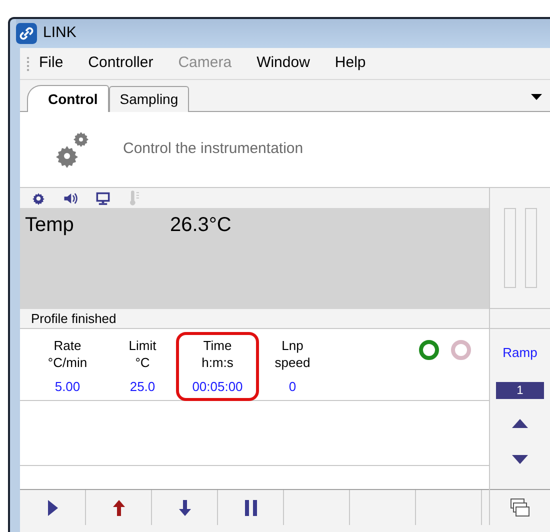  What do you see at coordinates (68, 362) in the screenshot?
I see `column-unit: °C/min` at bounding box center [68, 362].